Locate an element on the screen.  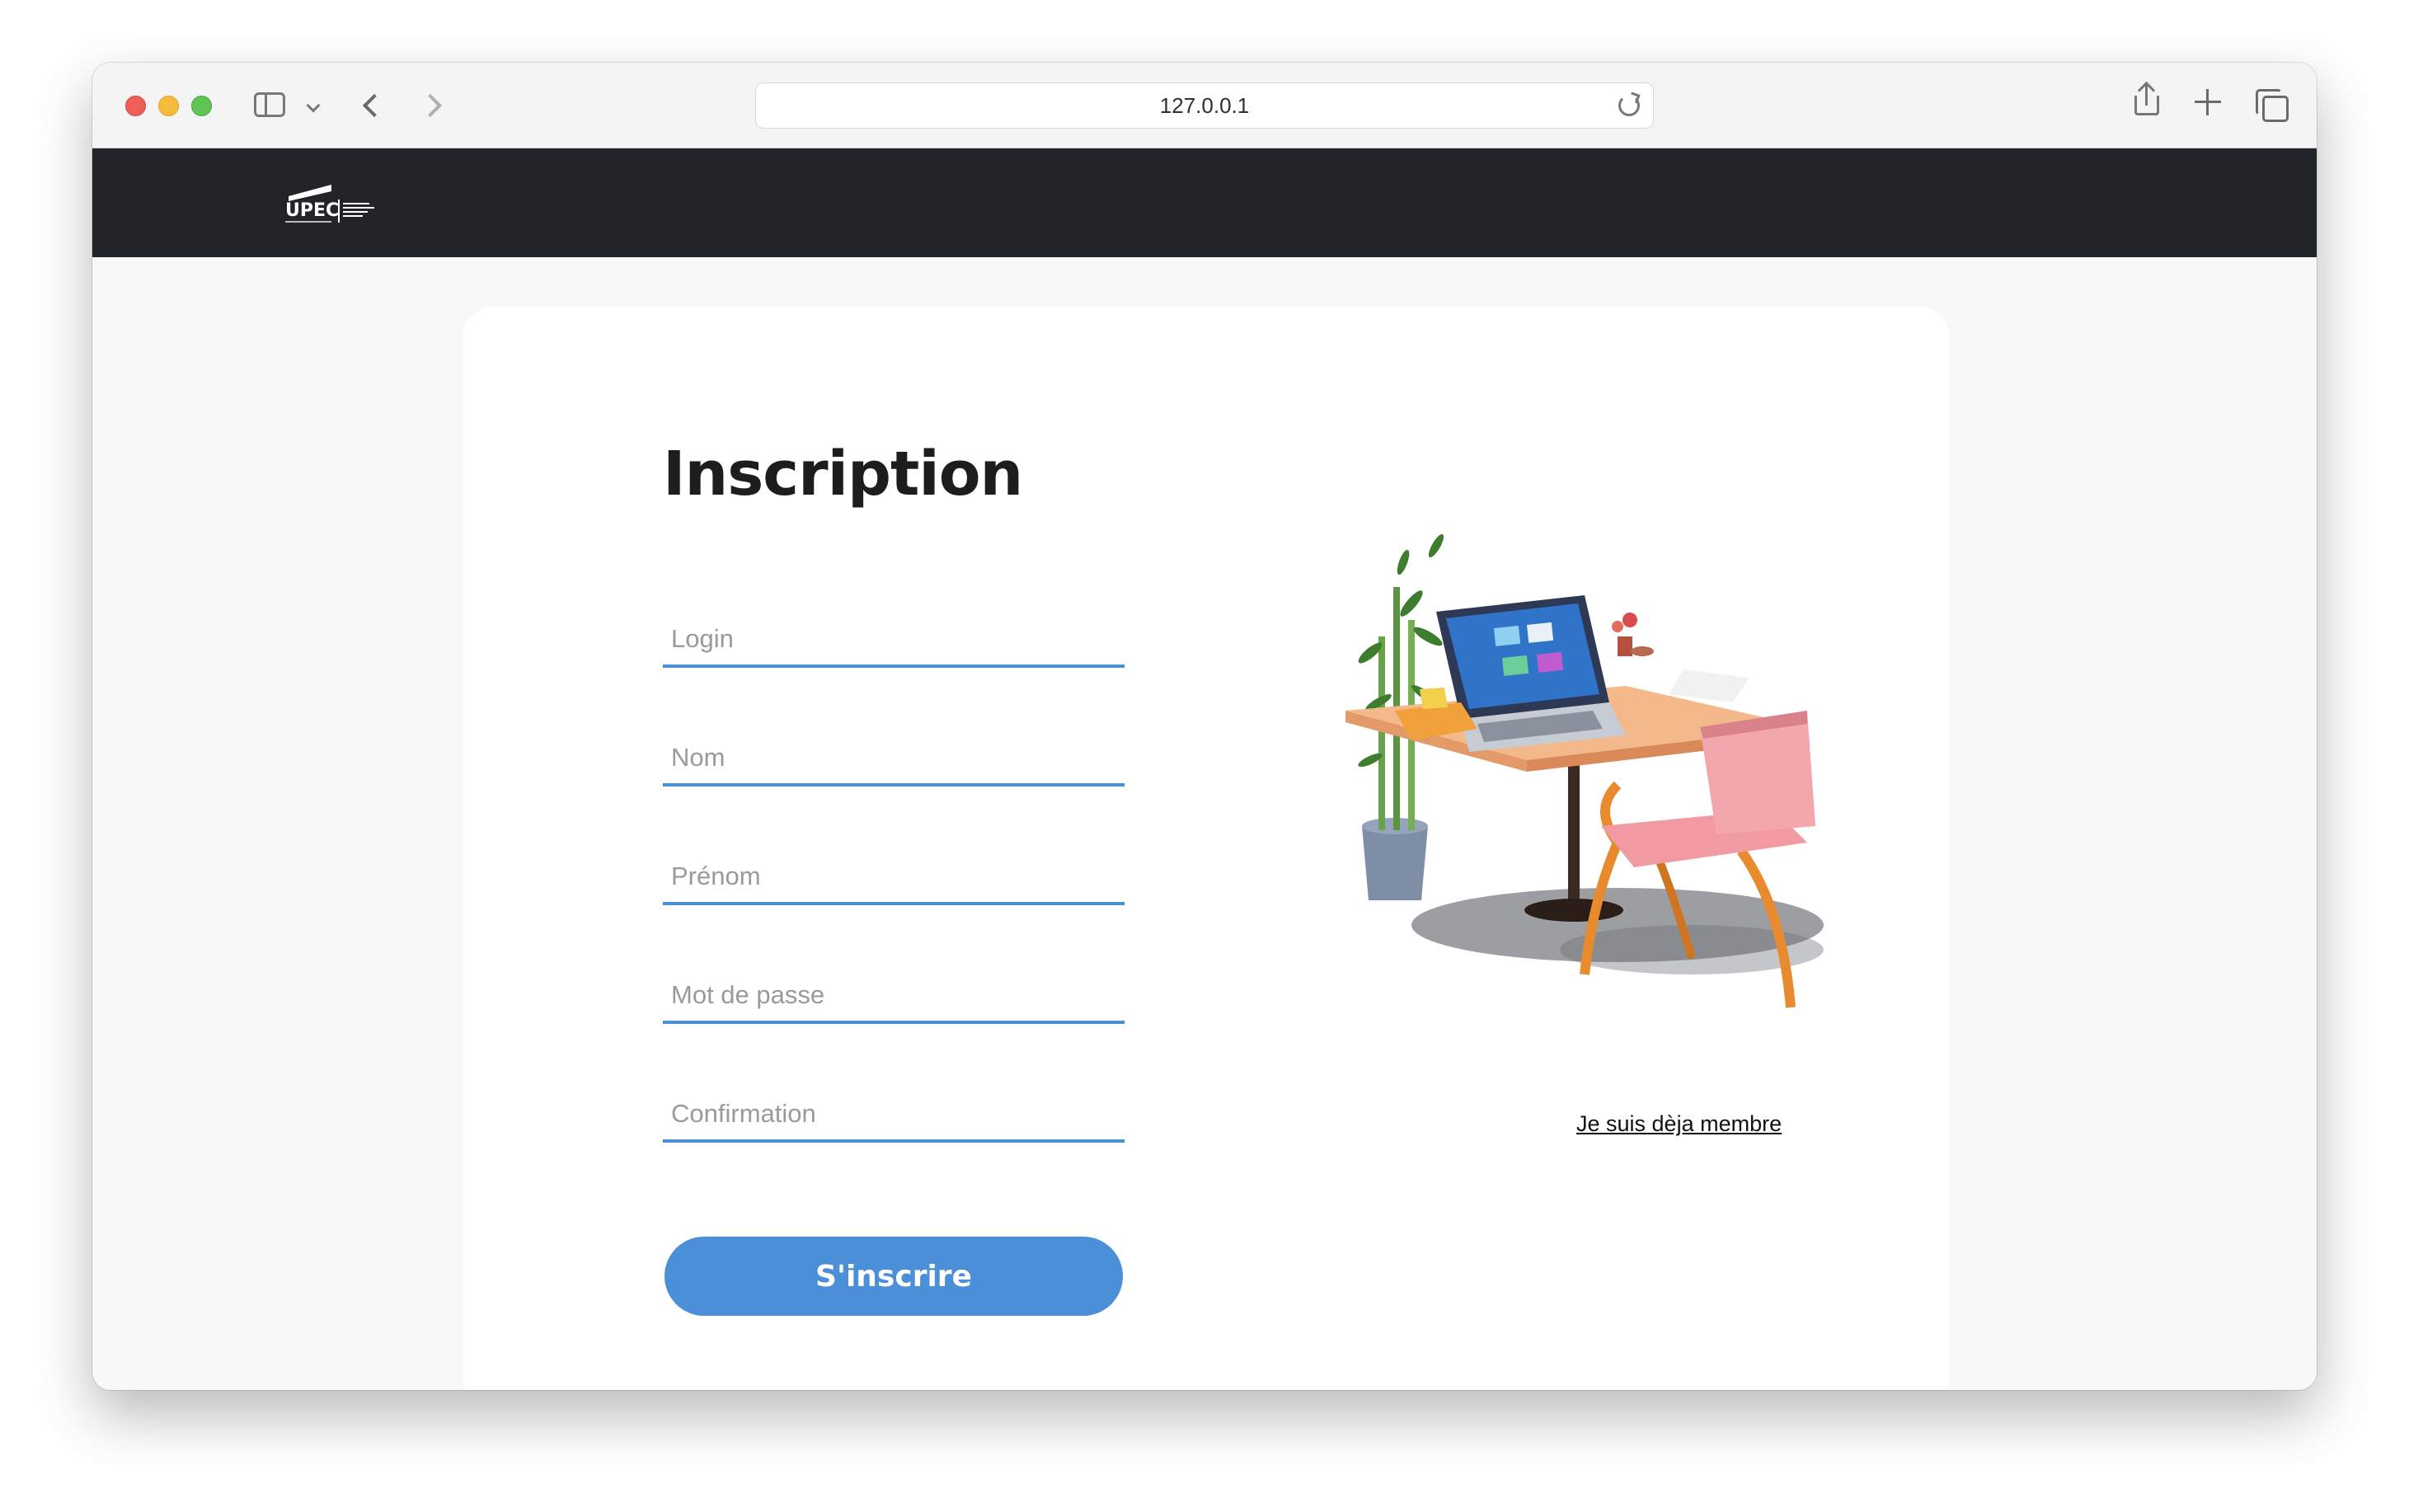
prenom-input is located at coordinates (894, 878).